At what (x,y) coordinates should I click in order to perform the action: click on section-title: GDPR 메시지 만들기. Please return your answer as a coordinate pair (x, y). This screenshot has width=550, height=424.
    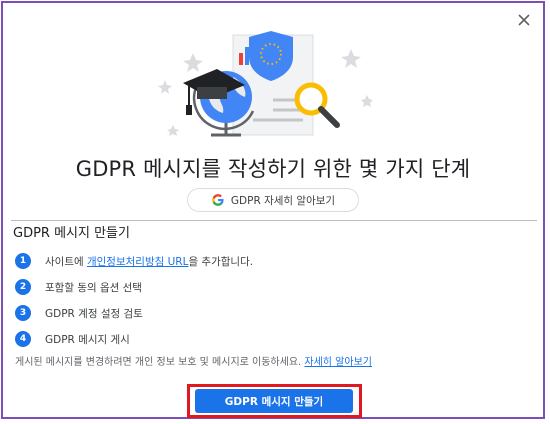
    Looking at the image, I should click on (71, 233).